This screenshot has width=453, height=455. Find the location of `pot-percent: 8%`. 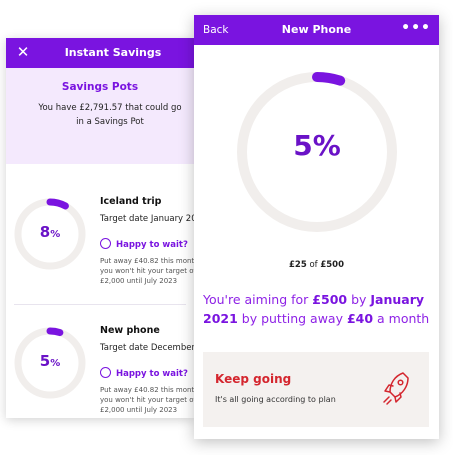

pot-percent: 8% is located at coordinates (50, 232).